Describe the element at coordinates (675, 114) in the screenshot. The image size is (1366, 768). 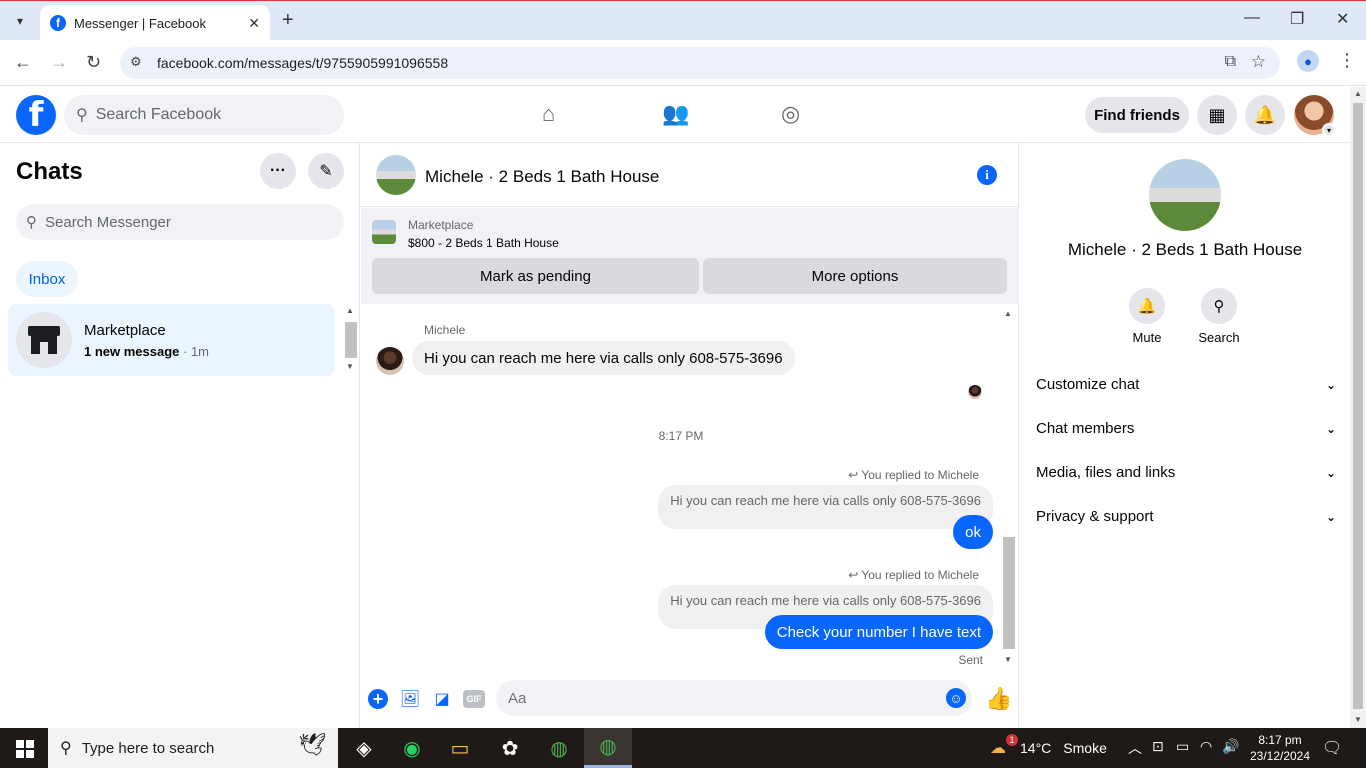
I see `friends-icon: 👥` at that location.